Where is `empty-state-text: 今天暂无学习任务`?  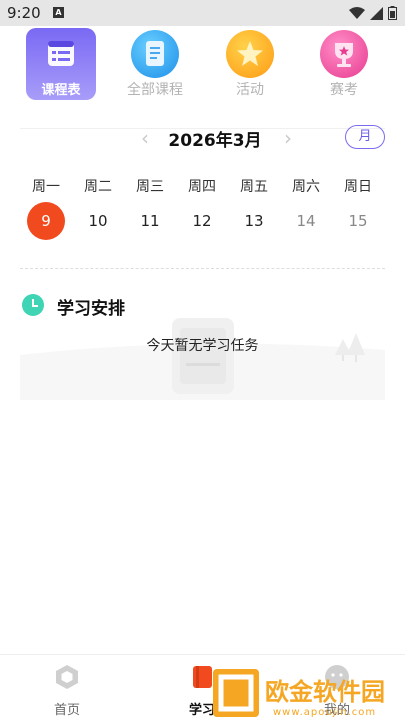
empty-state-text: 今天暂无学习任务 is located at coordinates (202, 346).